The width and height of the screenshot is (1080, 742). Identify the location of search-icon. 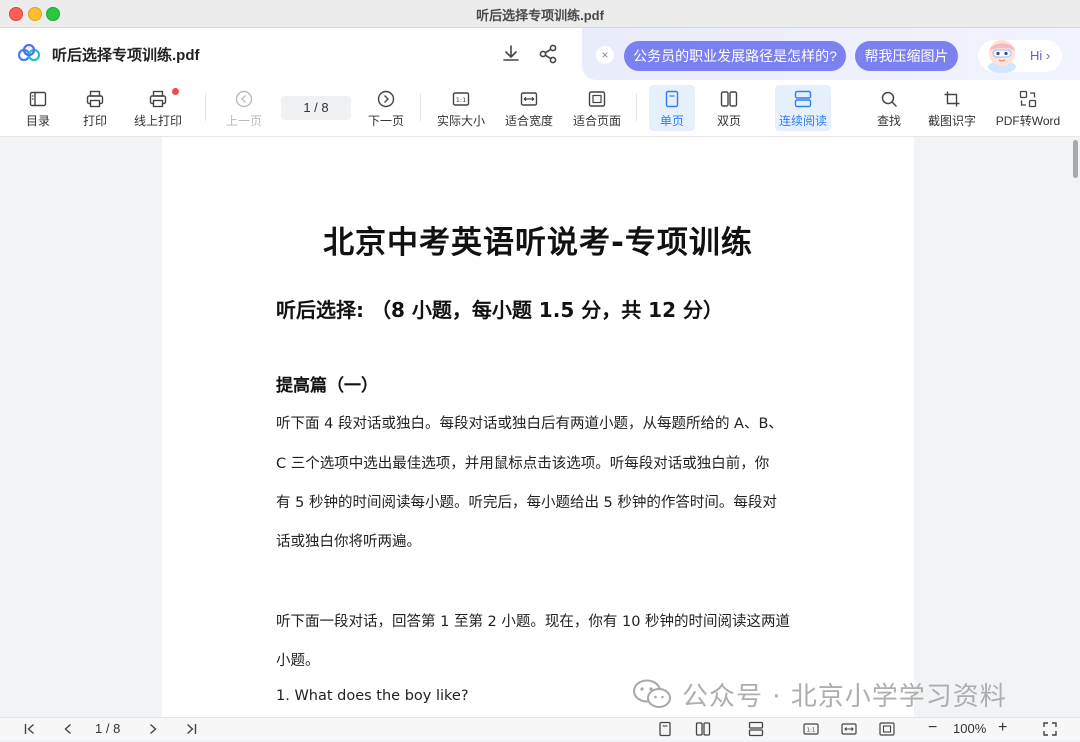
(889, 99).